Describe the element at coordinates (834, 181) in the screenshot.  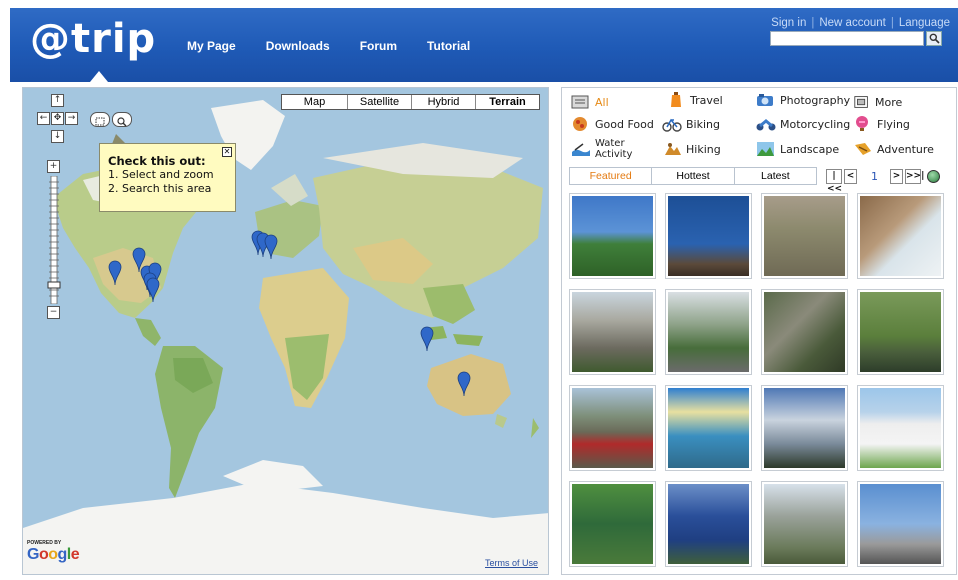
I see `first-page-button: |<<` at that location.